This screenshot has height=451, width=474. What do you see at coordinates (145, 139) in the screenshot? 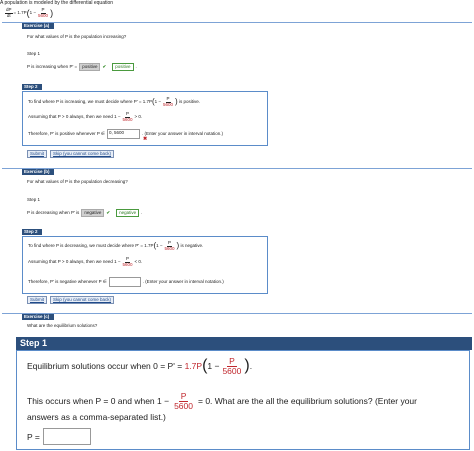
I see `incorrect-x-icon: ✖` at bounding box center [145, 139].